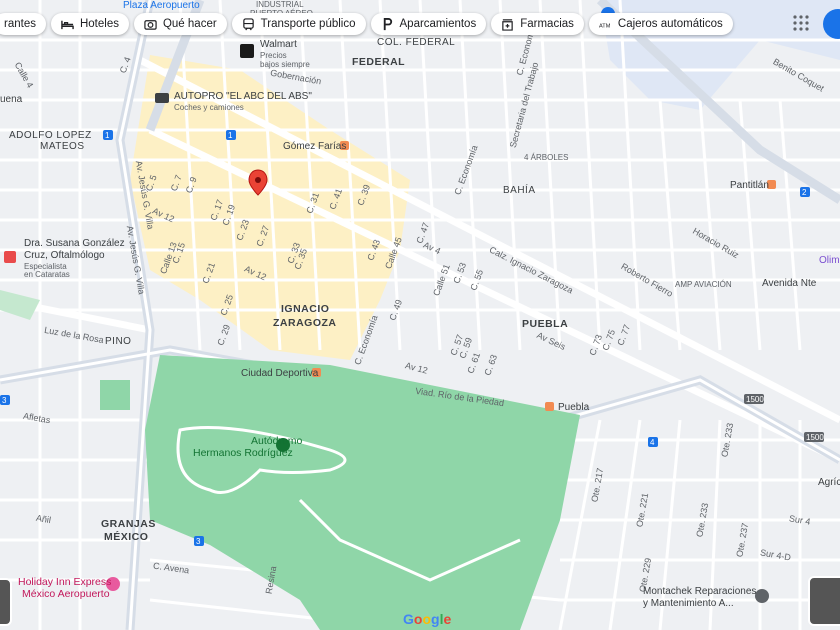 The width and height of the screenshot is (840, 630). I want to click on atm-icon: ATM, so click(605, 26).